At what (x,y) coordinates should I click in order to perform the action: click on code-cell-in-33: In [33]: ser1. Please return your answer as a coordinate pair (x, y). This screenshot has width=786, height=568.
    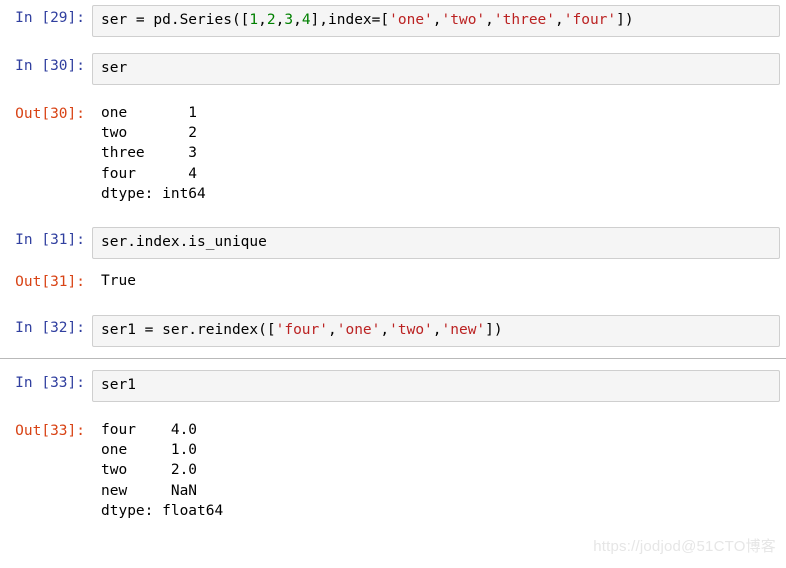
    Looking at the image, I should click on (393, 386).